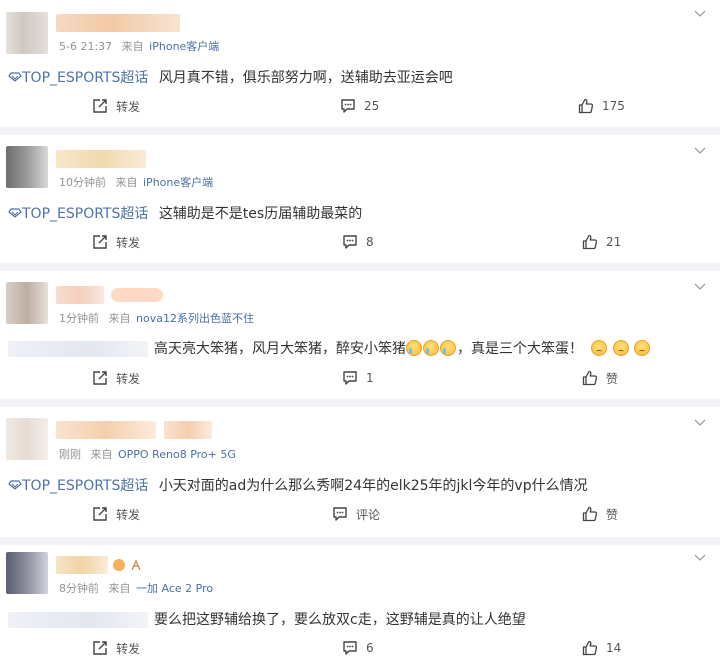  Describe the element at coordinates (185, 213) in the screenshot. I see `post-content: TOP_ESPORTS超话 这辅助是不是tes历届辅助最菜的` at that location.